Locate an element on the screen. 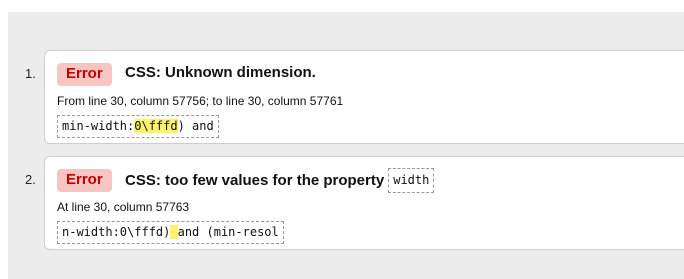 The width and height of the screenshot is (684, 279). code-highlight is located at coordinates (174, 232).